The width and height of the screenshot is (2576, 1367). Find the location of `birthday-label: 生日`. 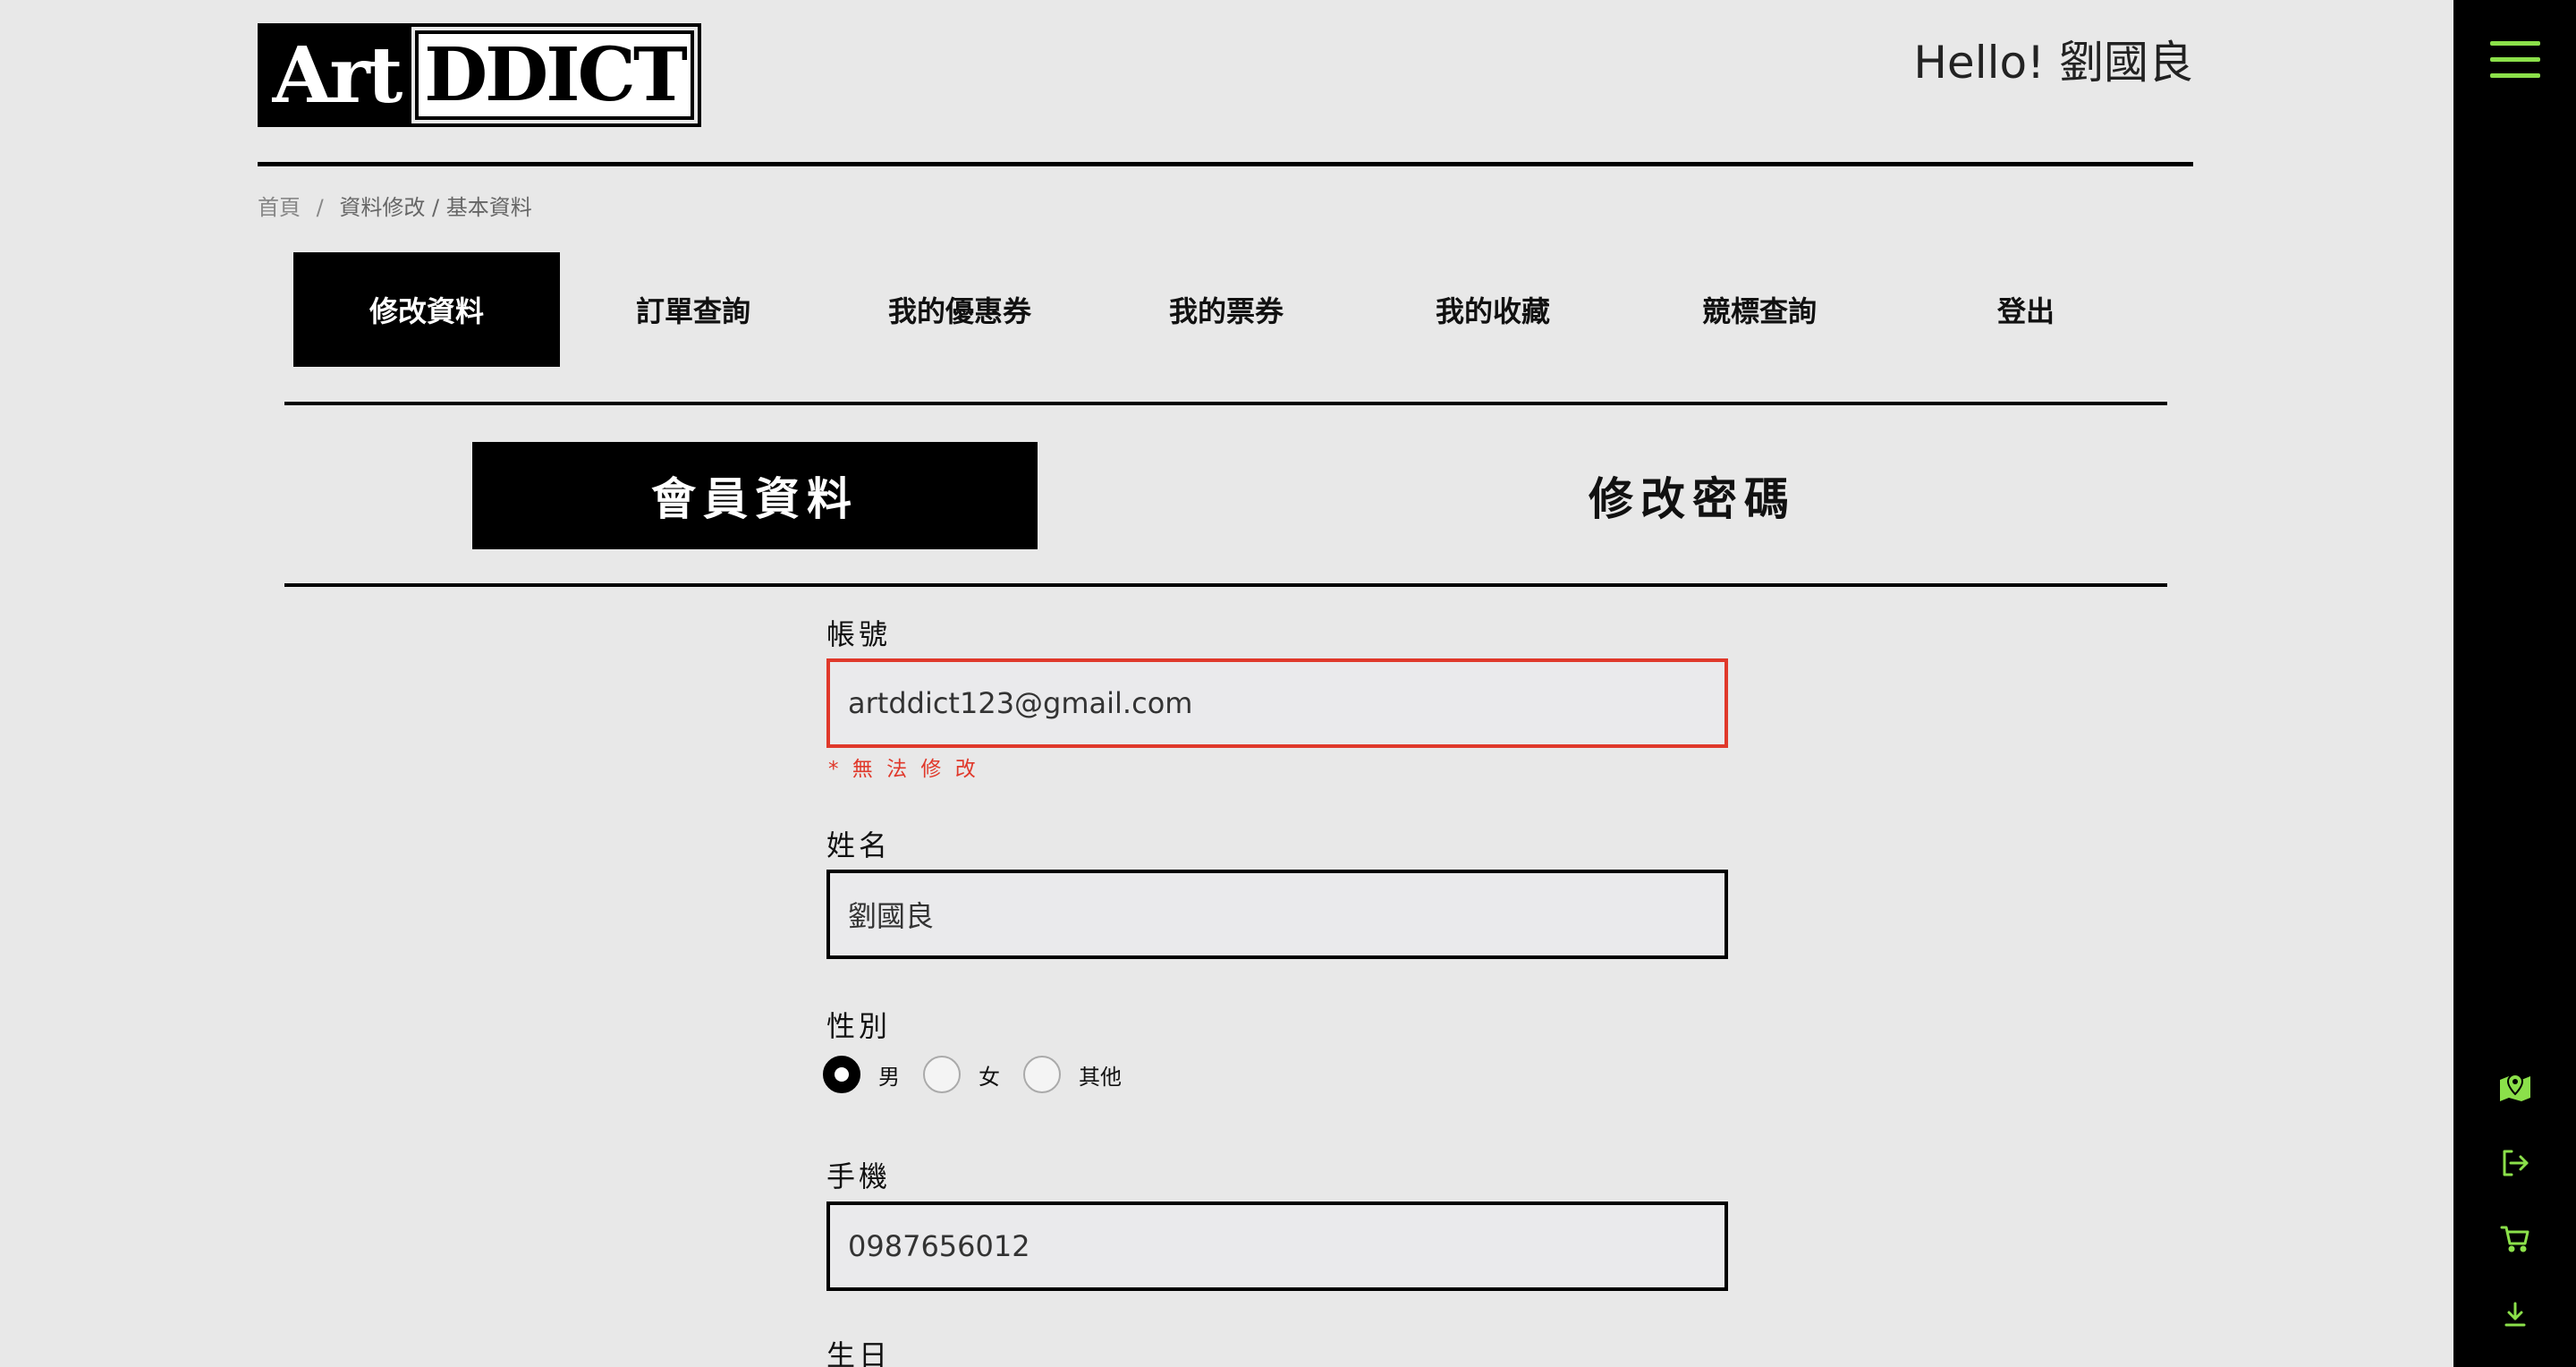

birthday-label: 生日 is located at coordinates (859, 1352).